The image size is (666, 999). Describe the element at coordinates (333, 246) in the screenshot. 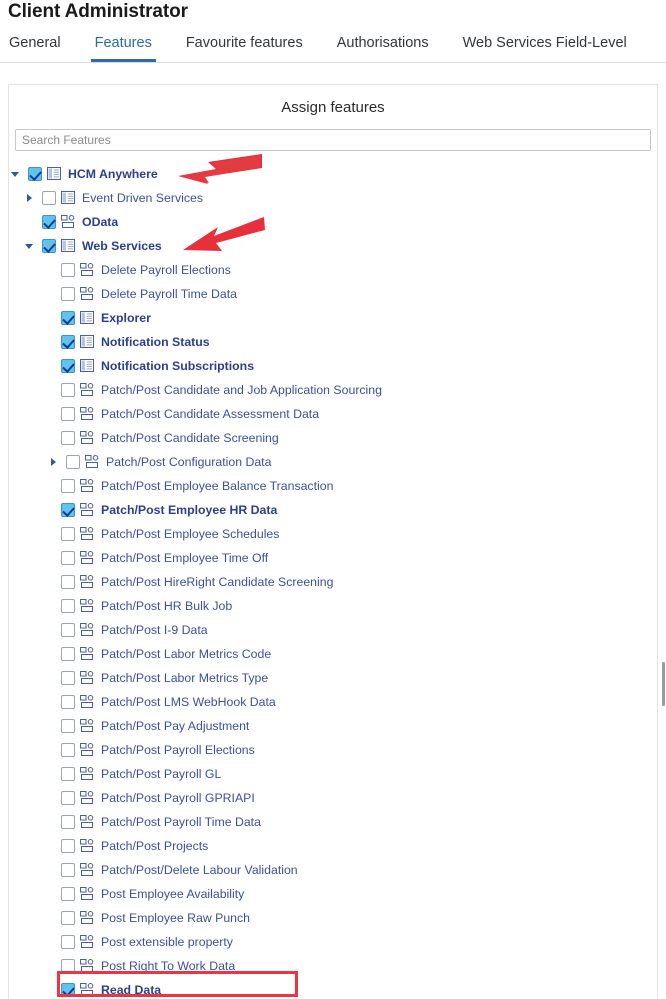

I see `tree-row: Web Services` at that location.